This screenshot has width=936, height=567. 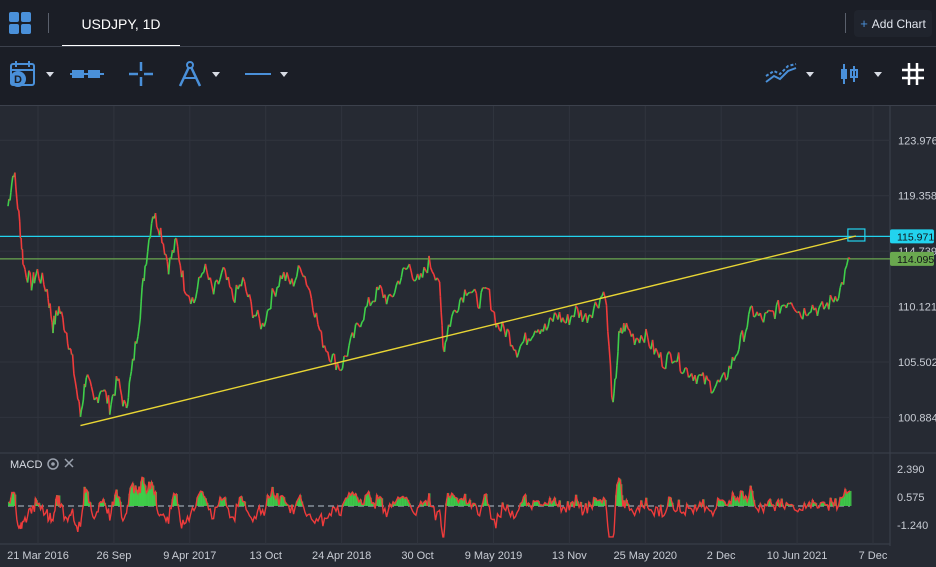 What do you see at coordinates (445, 247) in the screenshot?
I see `horizontal-lines` at bounding box center [445, 247].